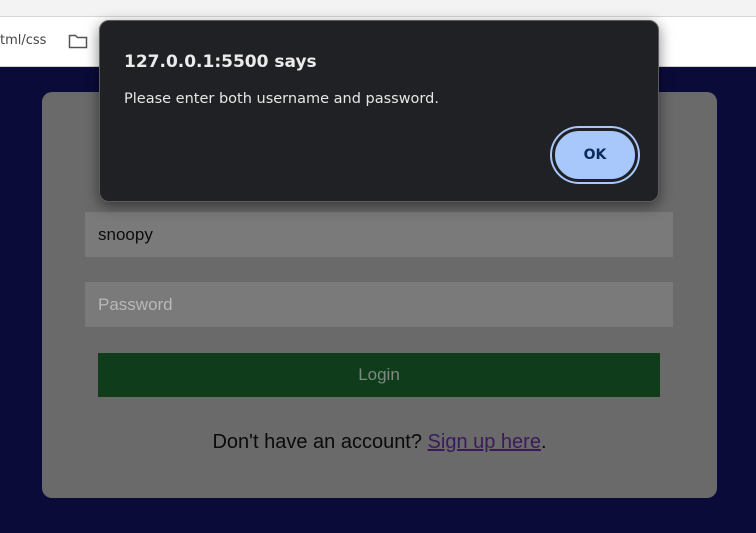 This screenshot has height=533, width=756. I want to click on alert-title: 127.0.0.1:5500 says, so click(220, 62).